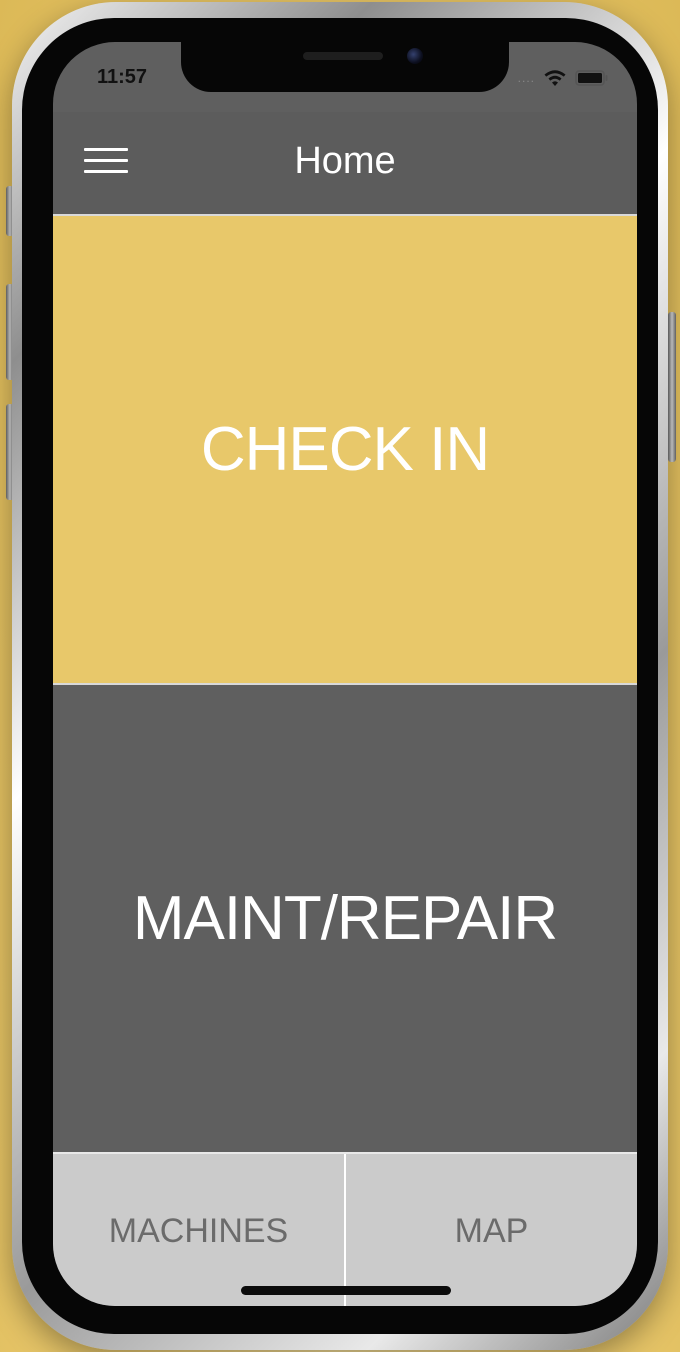  What do you see at coordinates (672, 387) in the screenshot?
I see `power-button` at bounding box center [672, 387].